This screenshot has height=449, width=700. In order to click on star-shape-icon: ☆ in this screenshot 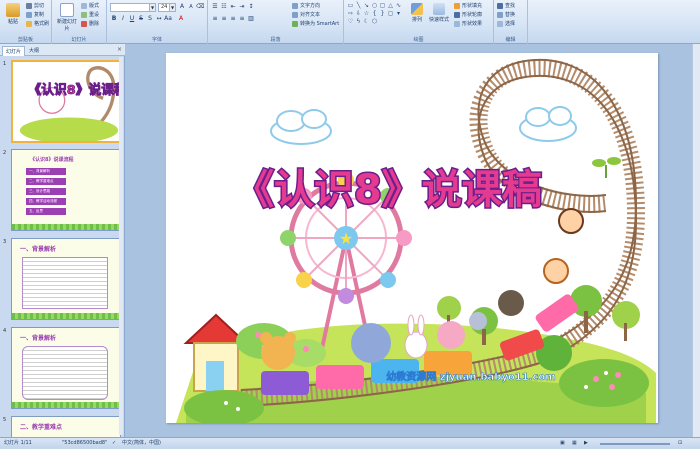, I will do `click(366, 13)`.